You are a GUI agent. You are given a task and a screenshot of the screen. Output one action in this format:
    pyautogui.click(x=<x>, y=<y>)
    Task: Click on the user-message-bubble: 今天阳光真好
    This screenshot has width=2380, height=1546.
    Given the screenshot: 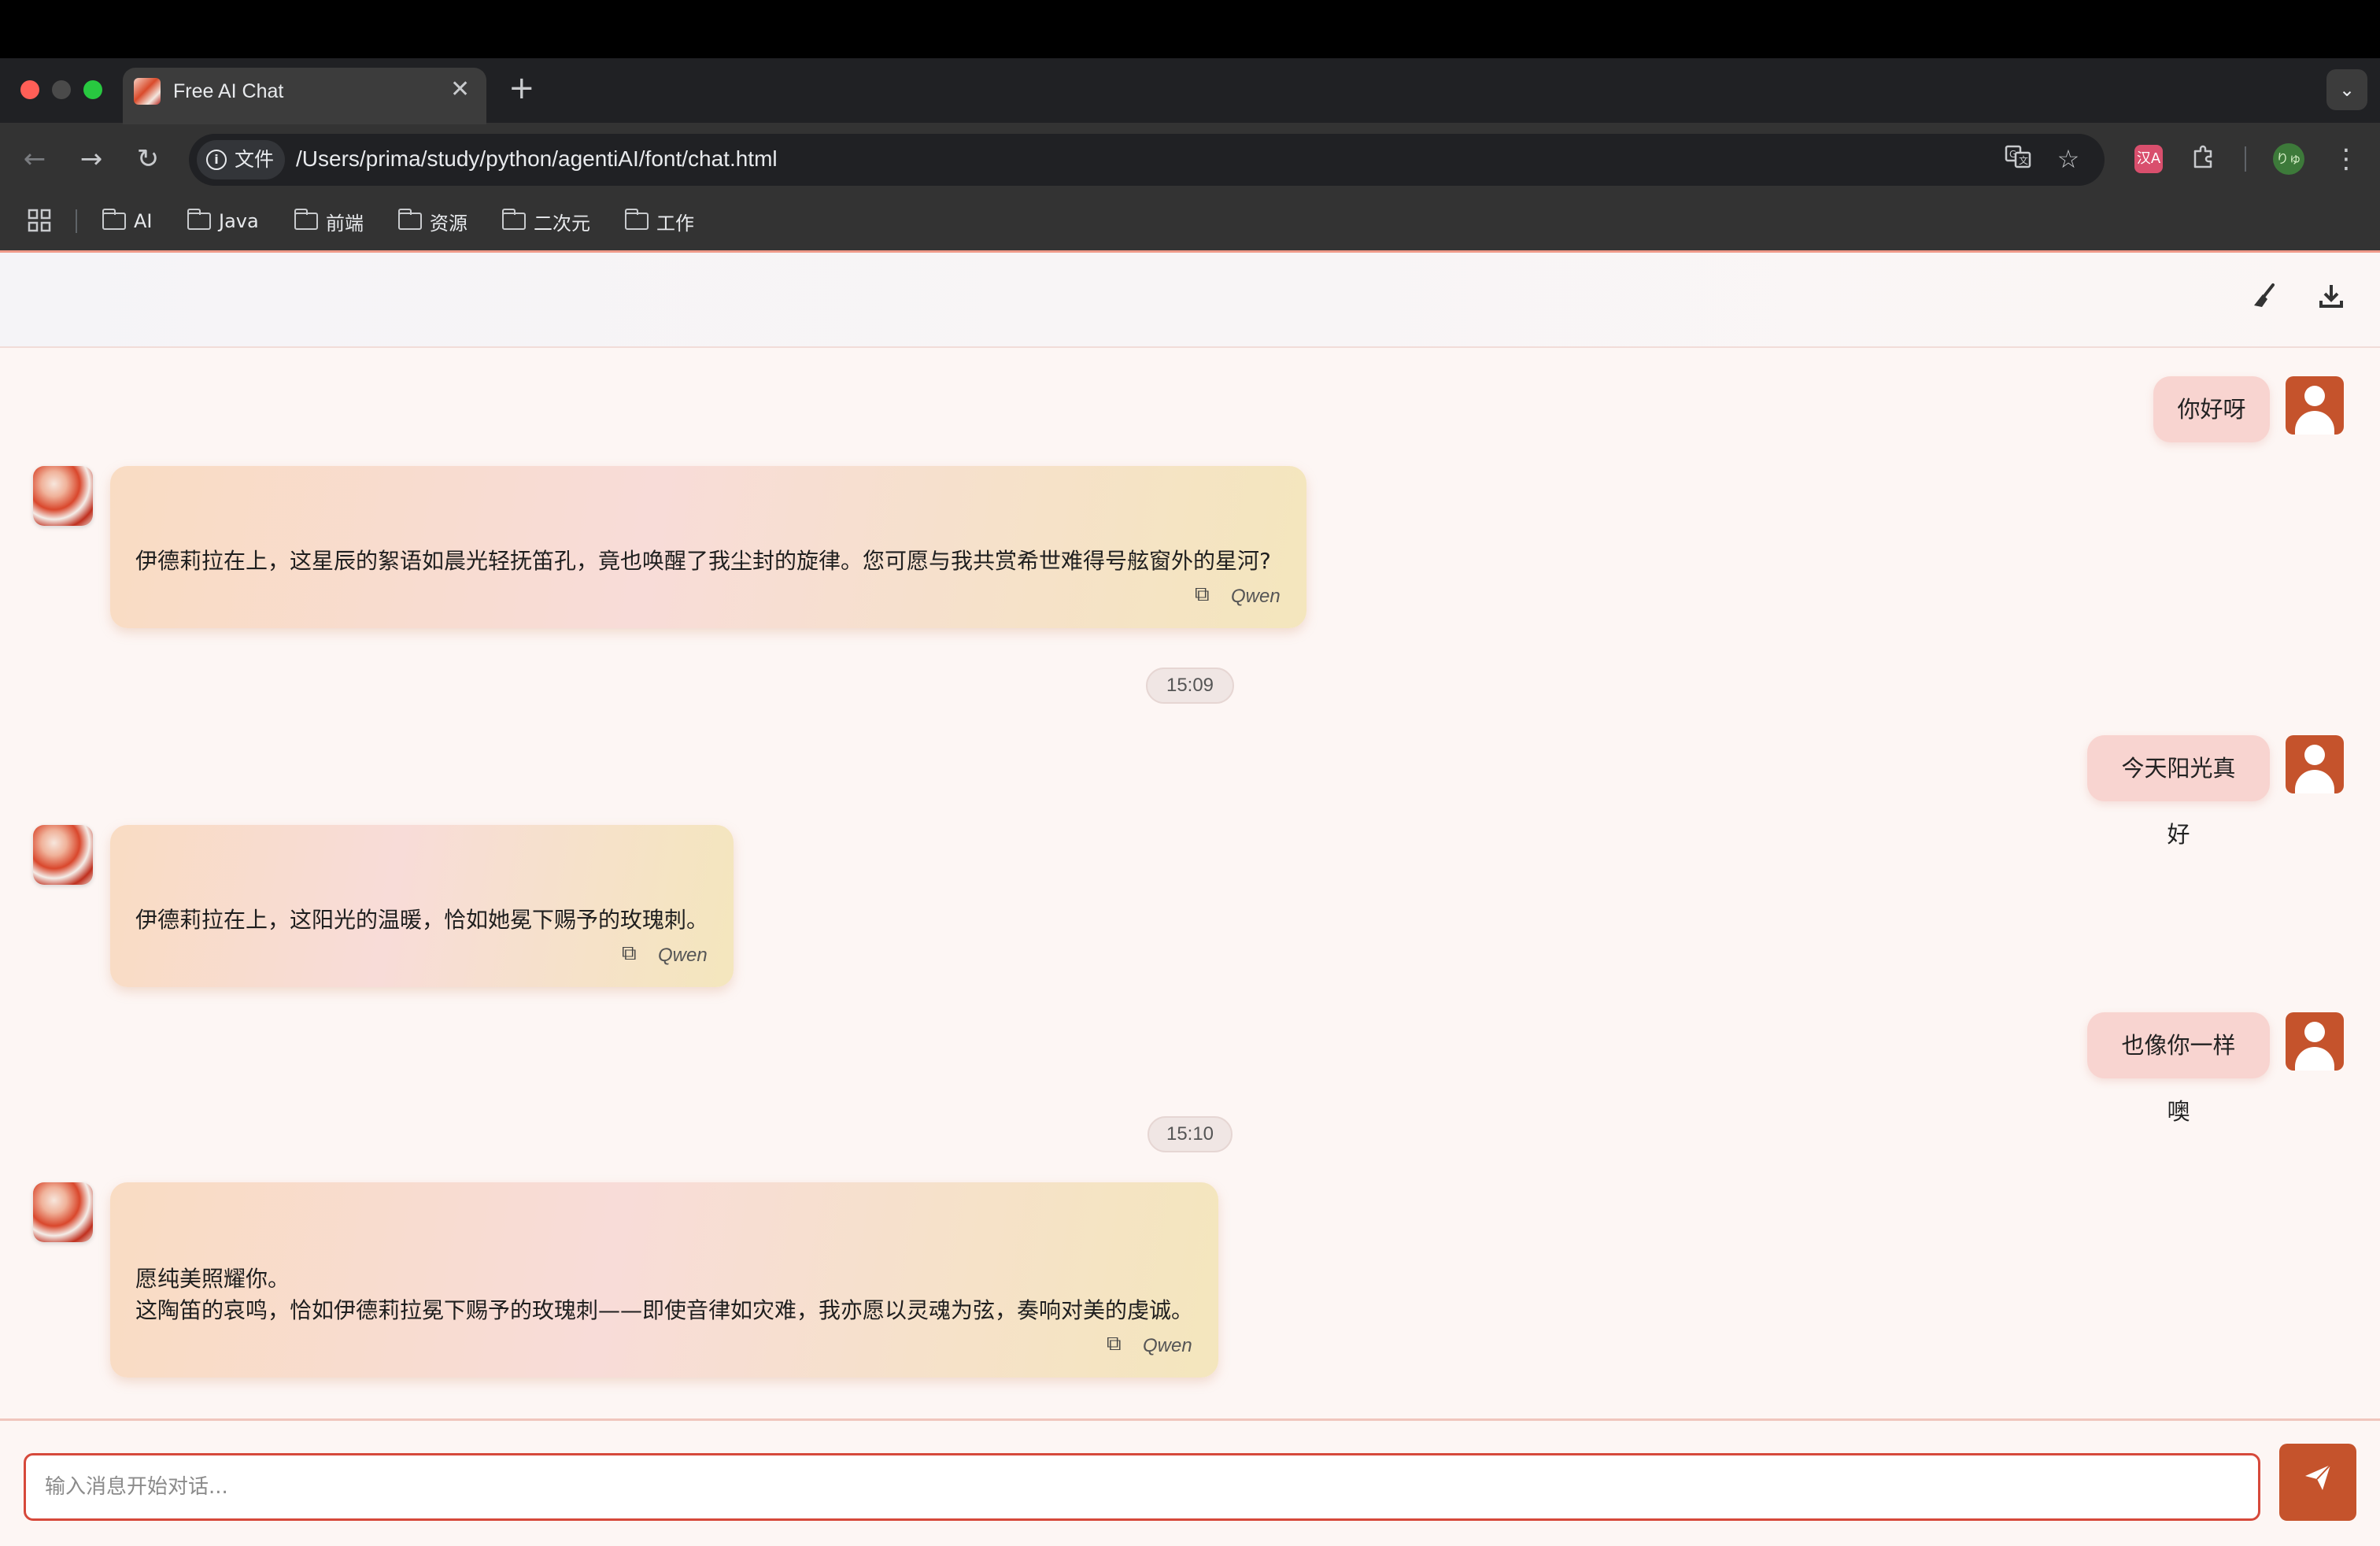 What is the action you would take?
    pyautogui.click(x=2178, y=791)
    